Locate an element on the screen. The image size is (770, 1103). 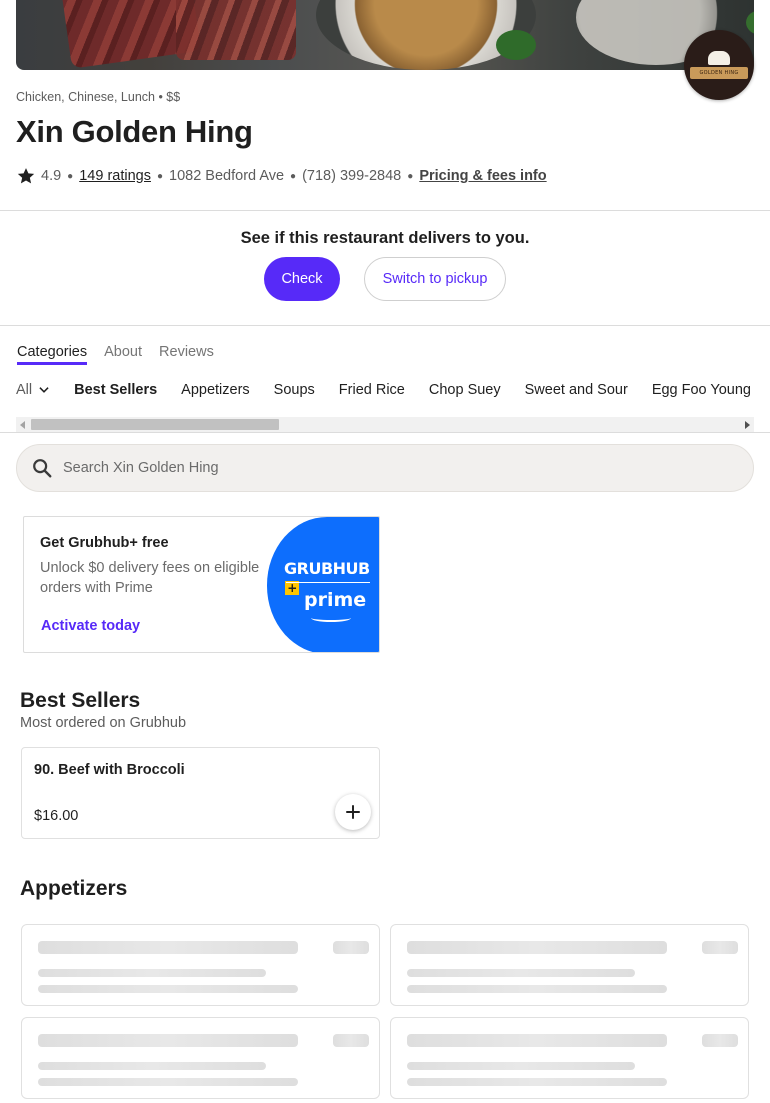
promo-title: Get Grubhub+ free is located at coordinates (104, 543).